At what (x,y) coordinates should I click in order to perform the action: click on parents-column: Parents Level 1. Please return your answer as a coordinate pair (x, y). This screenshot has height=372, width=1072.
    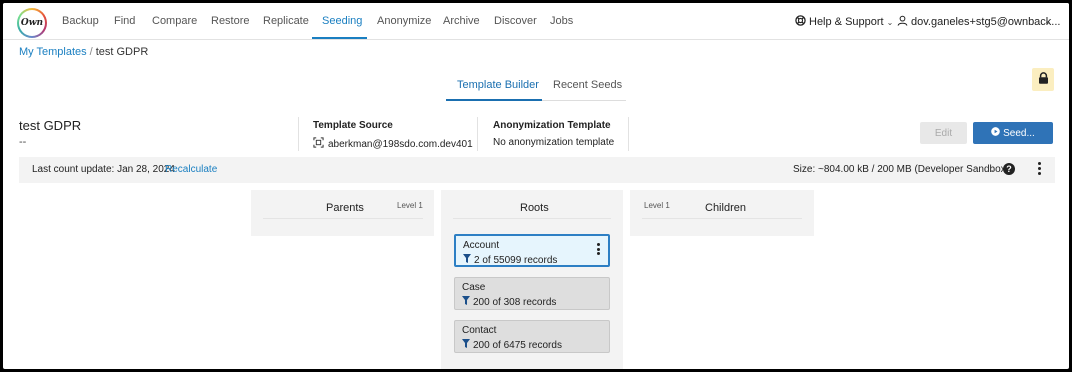
    Looking at the image, I should click on (342, 213).